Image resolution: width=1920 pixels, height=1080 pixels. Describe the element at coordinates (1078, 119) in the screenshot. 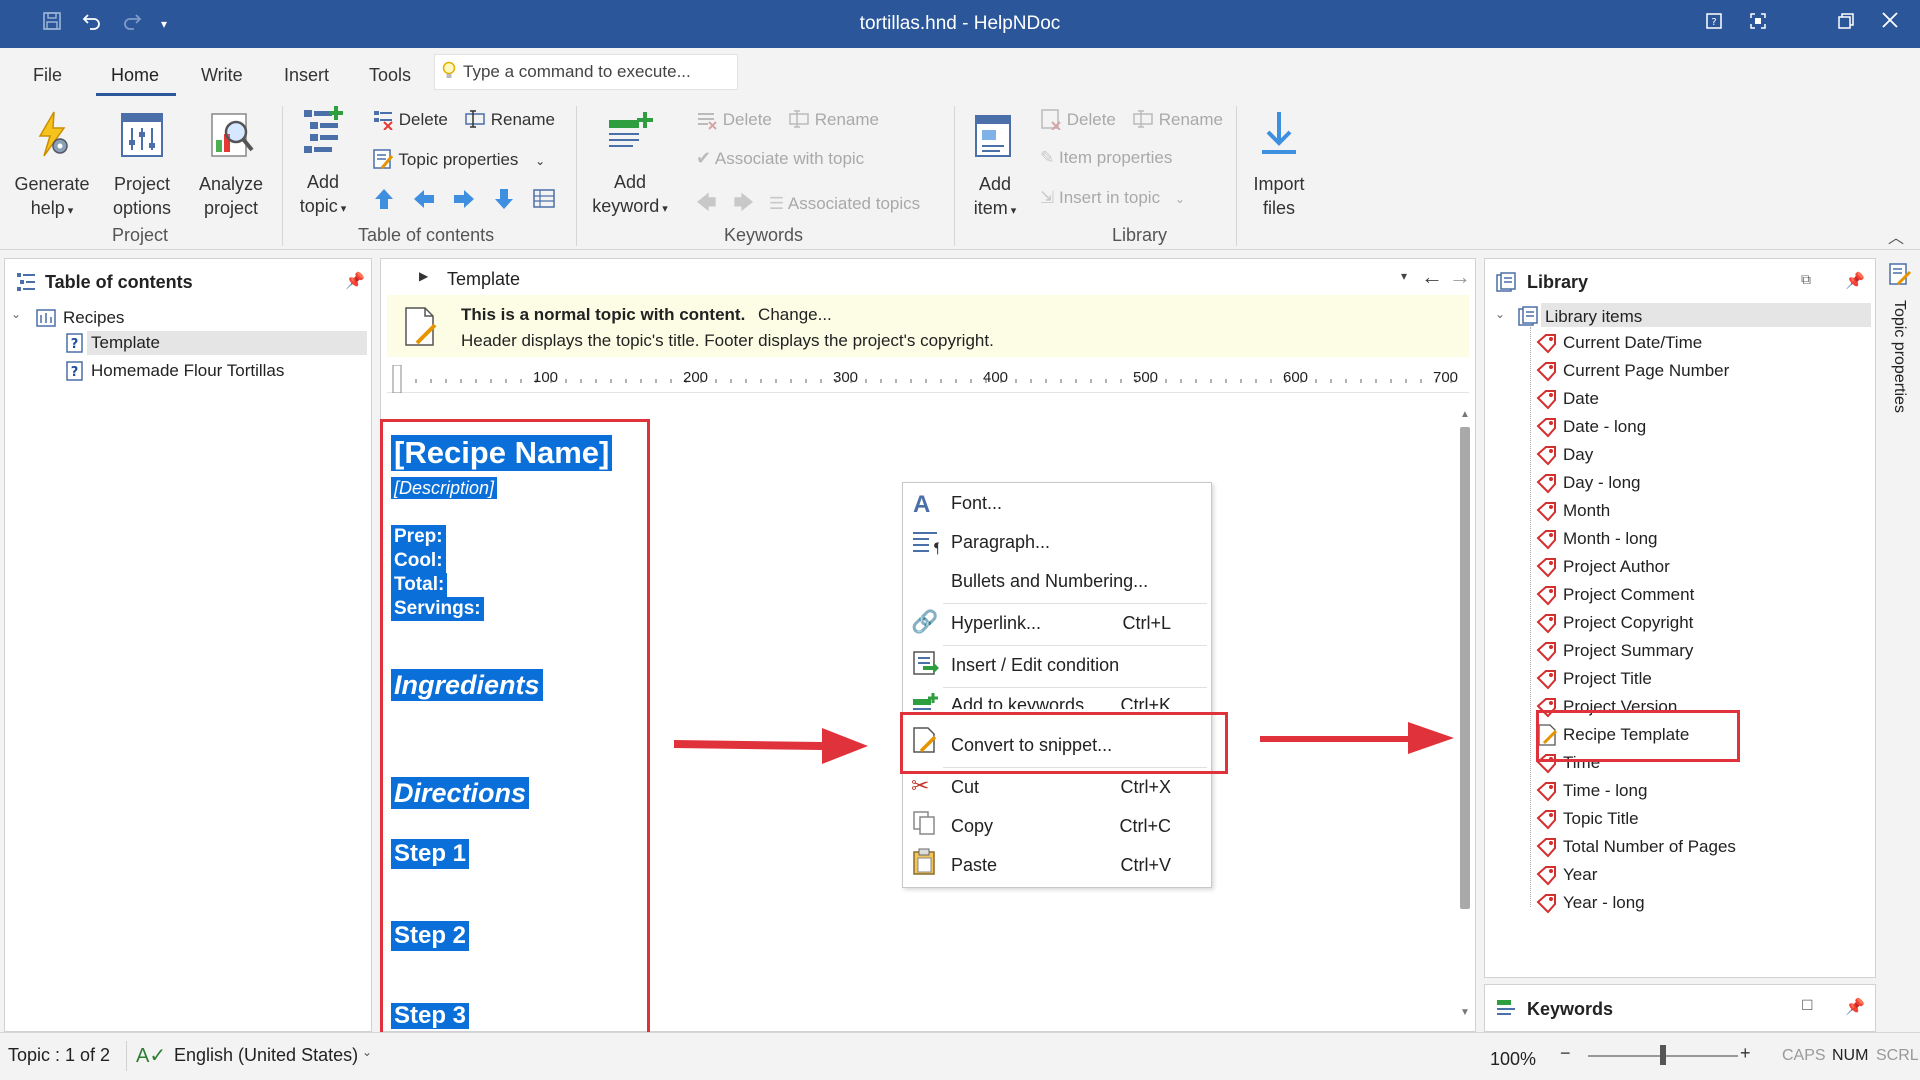

I see `library-delete-button: Delete` at that location.